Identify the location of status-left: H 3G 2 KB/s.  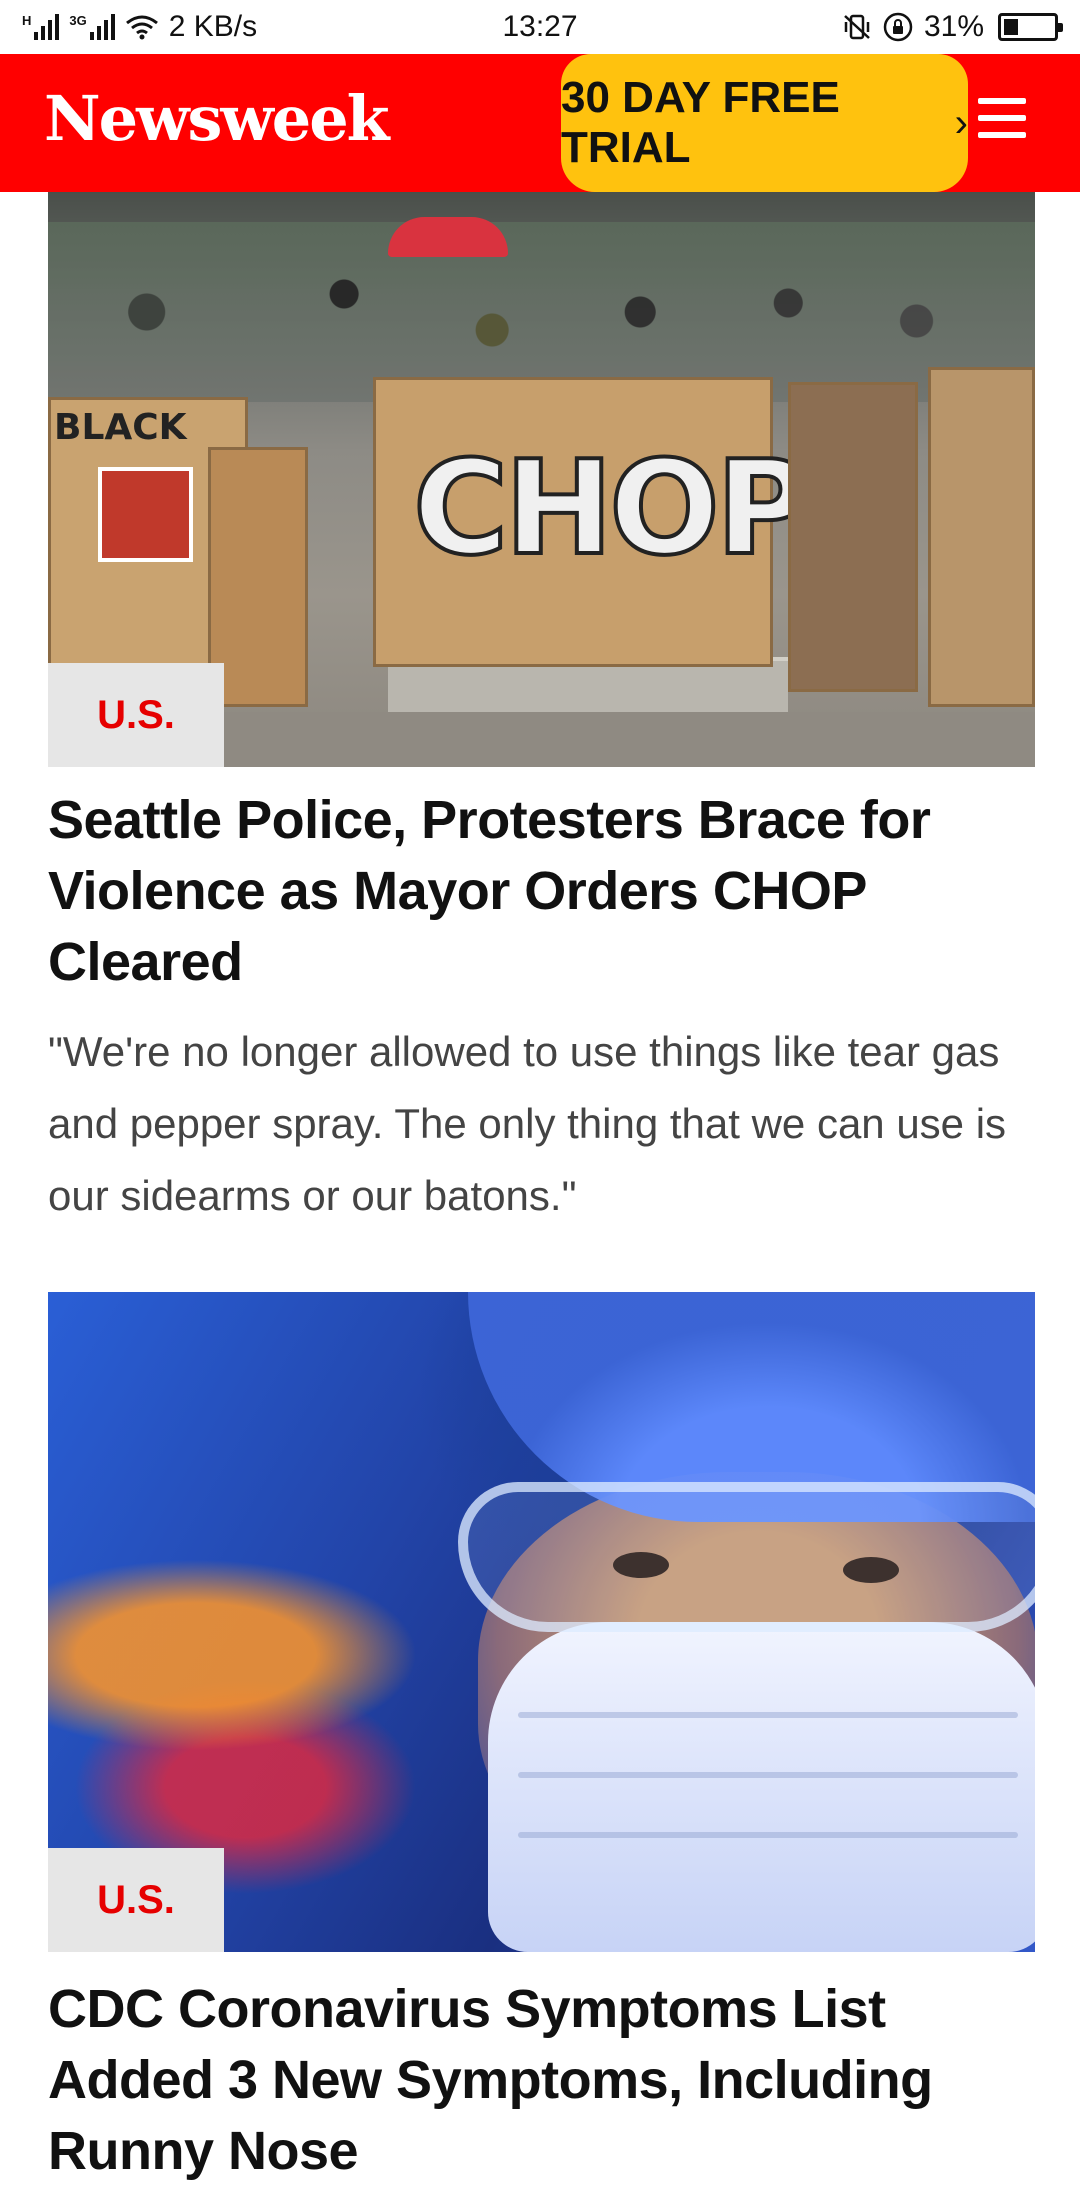
(232, 27).